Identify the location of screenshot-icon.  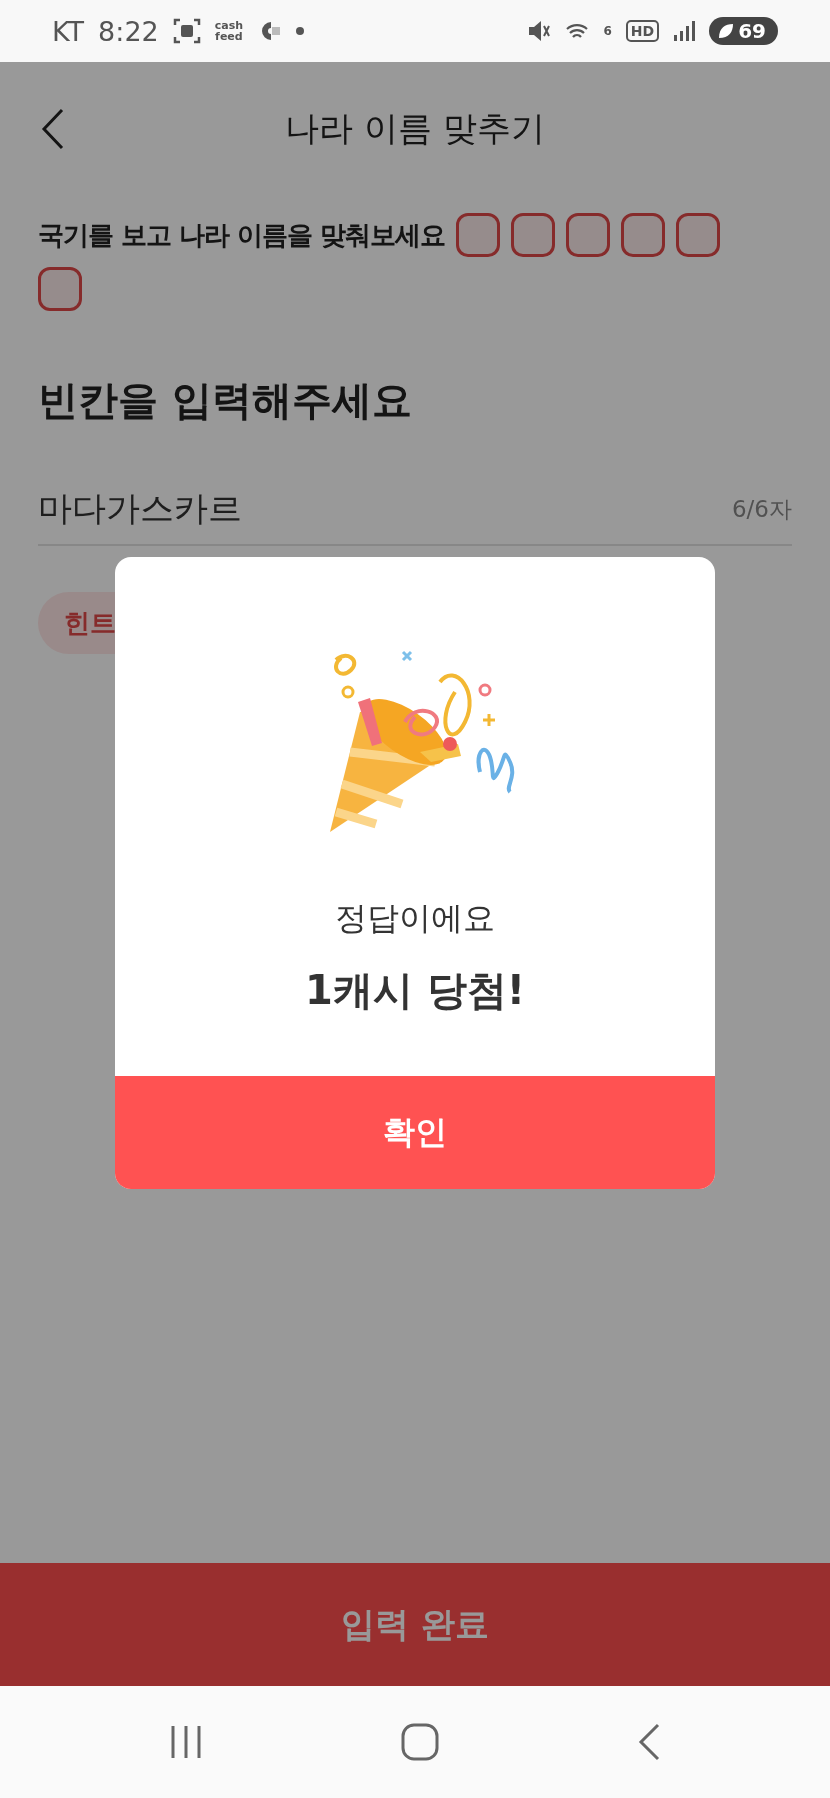
(186, 31).